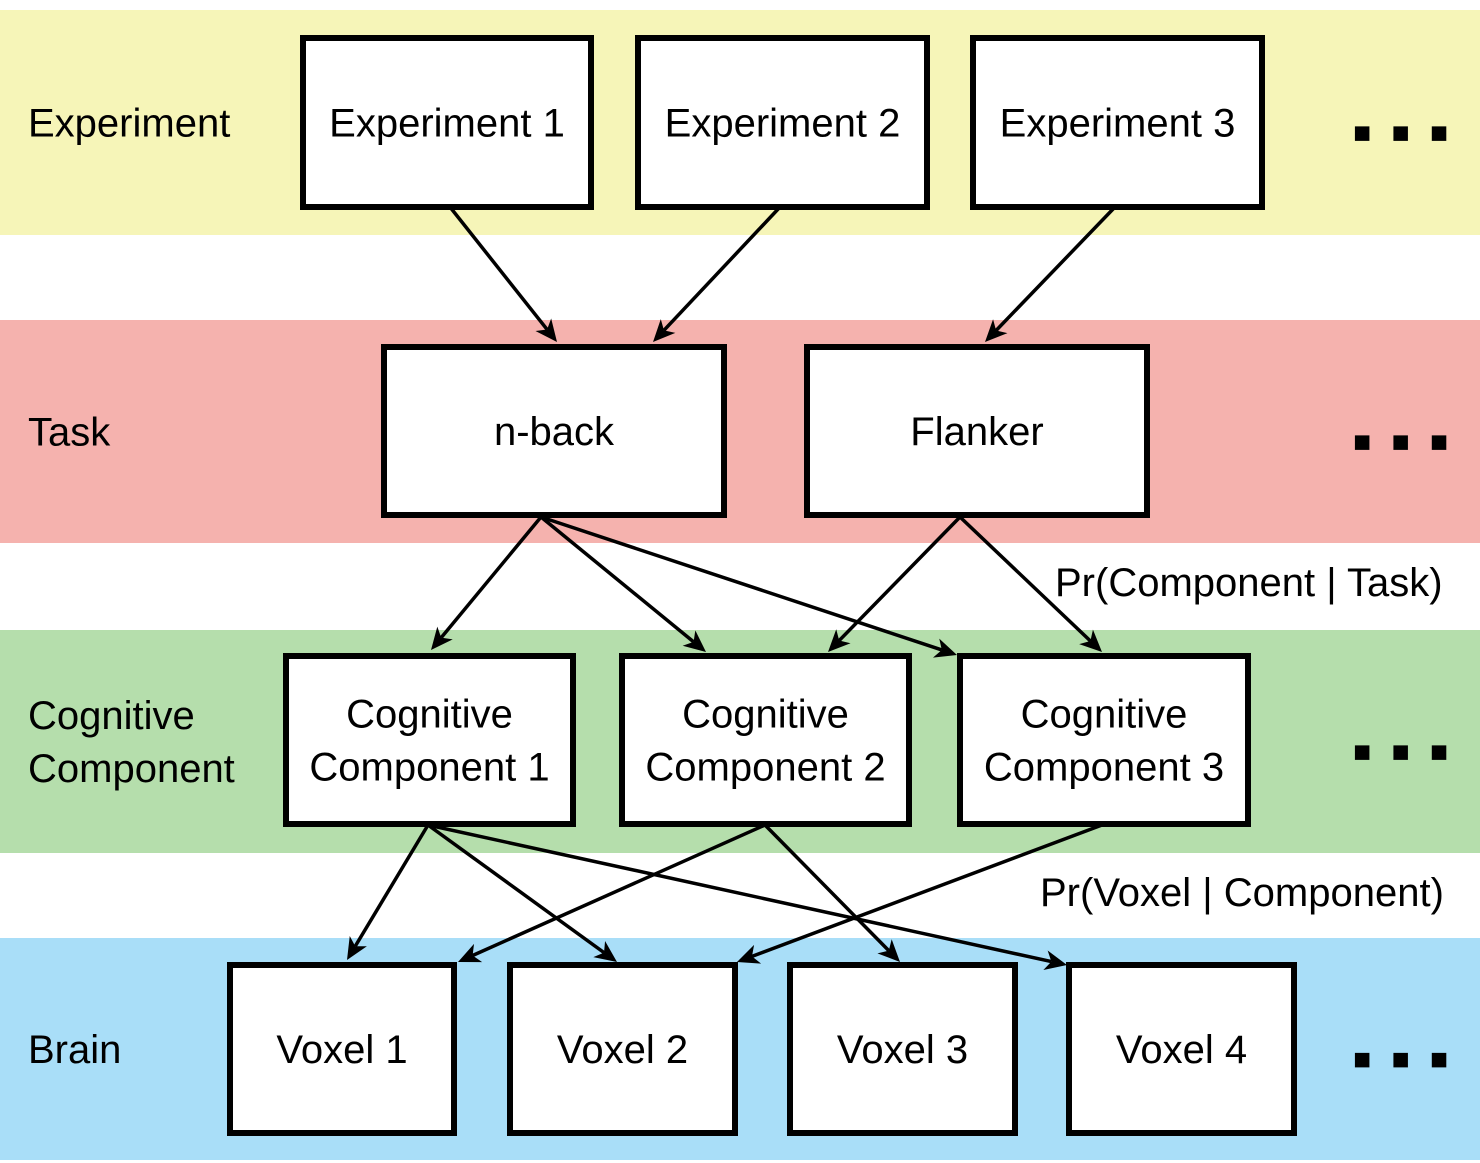 The image size is (1480, 1163). Describe the element at coordinates (111, 716) in the screenshot. I see `band-label-component: Cognitive` at that location.